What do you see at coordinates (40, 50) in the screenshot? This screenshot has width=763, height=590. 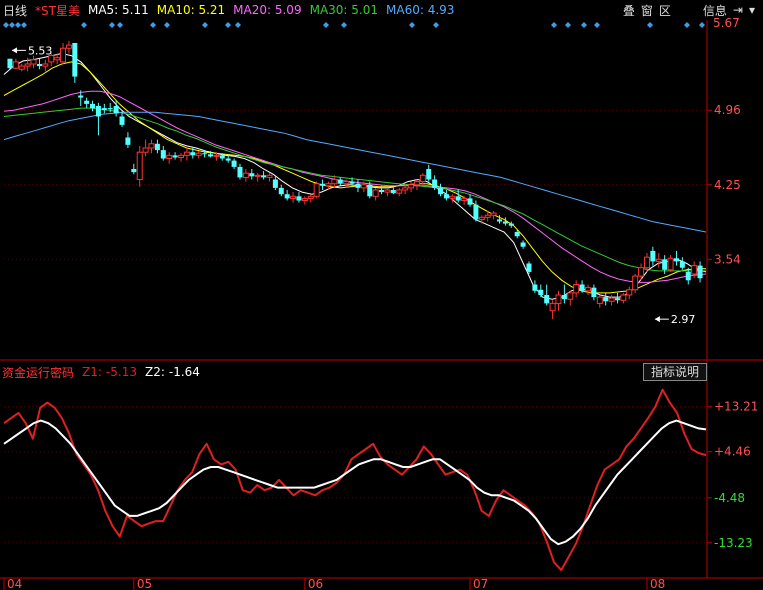 I see `annotation-label: 5.53` at bounding box center [40, 50].